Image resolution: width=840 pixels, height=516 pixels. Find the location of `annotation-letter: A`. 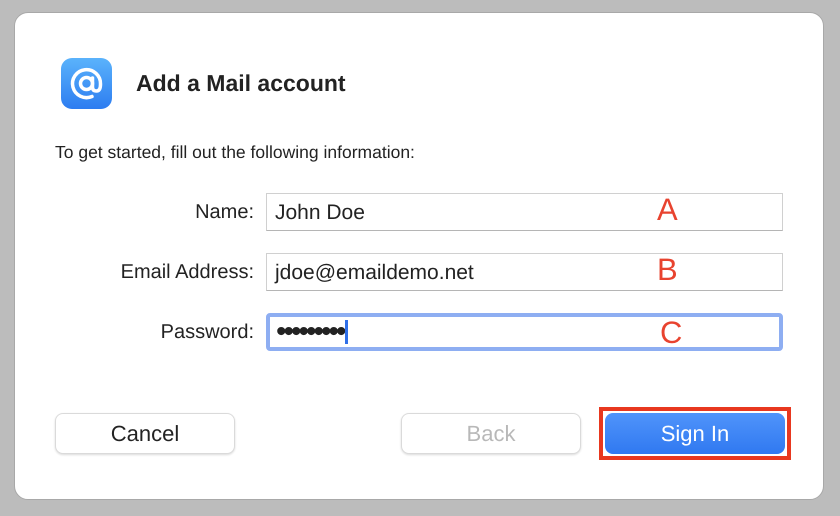

annotation-letter: A is located at coordinates (667, 210).